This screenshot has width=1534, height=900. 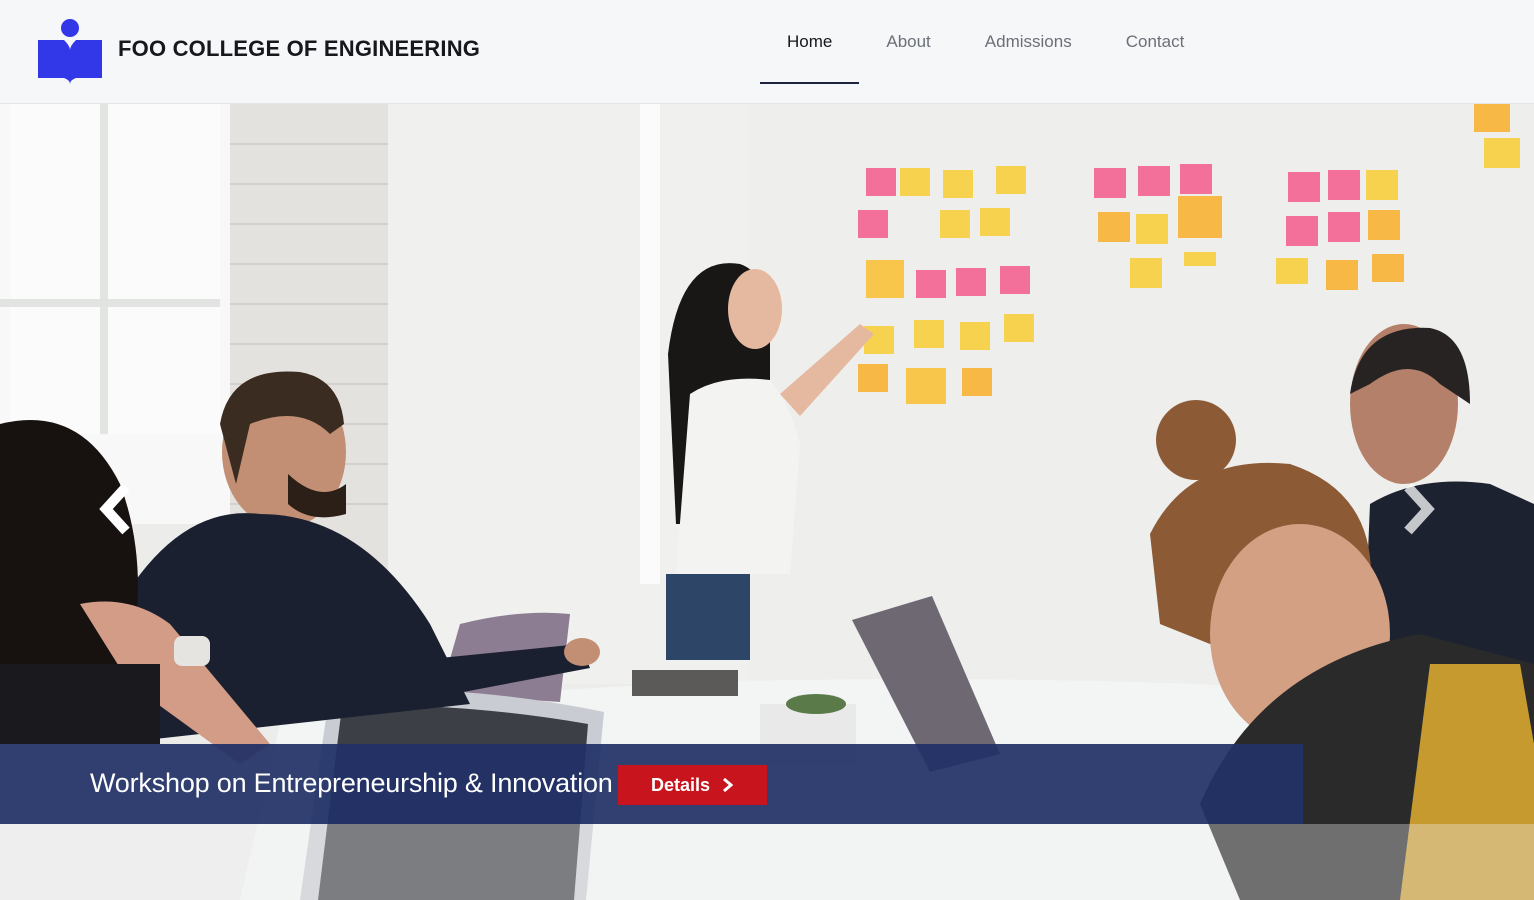 I want to click on carousel-next-button, so click(x=1418, y=509).